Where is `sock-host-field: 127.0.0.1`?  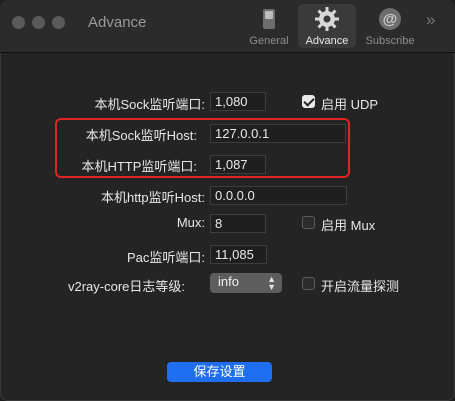 sock-host-field: 127.0.0.1 is located at coordinates (278, 133).